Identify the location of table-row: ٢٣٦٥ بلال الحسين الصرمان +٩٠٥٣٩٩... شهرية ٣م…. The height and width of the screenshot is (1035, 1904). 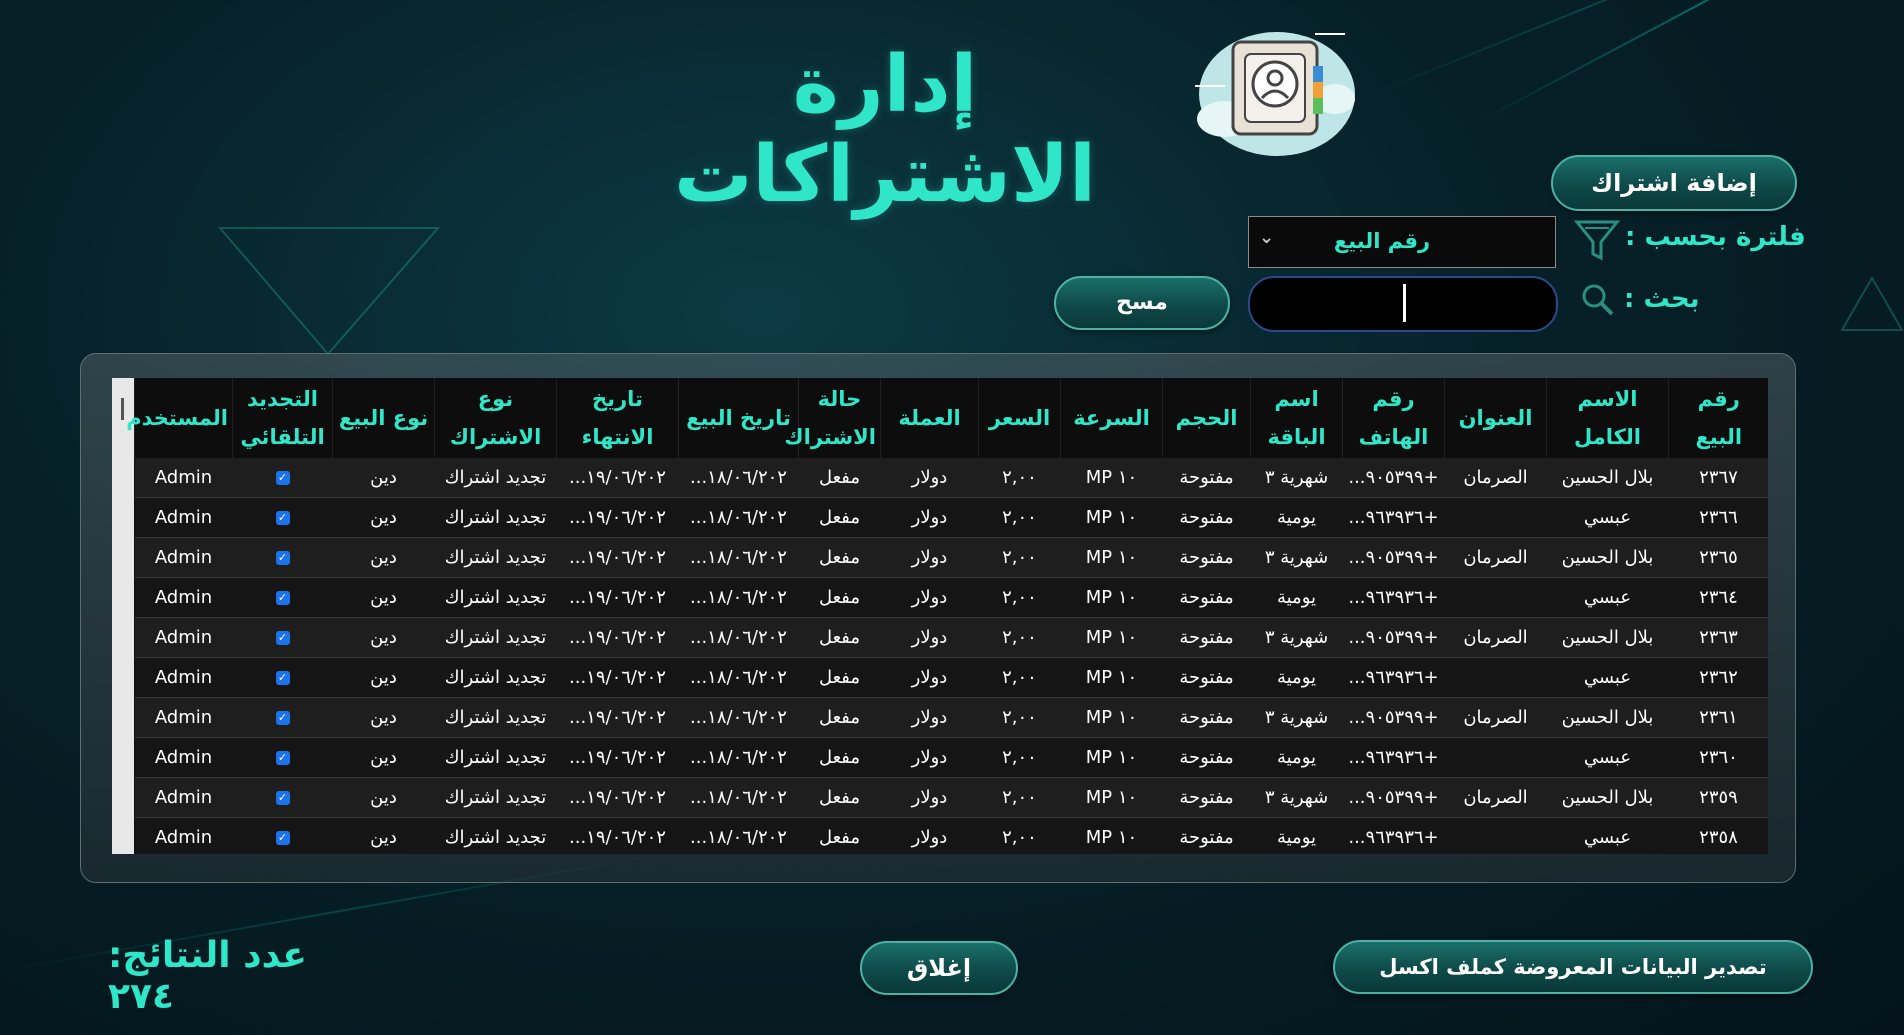
(951, 557).